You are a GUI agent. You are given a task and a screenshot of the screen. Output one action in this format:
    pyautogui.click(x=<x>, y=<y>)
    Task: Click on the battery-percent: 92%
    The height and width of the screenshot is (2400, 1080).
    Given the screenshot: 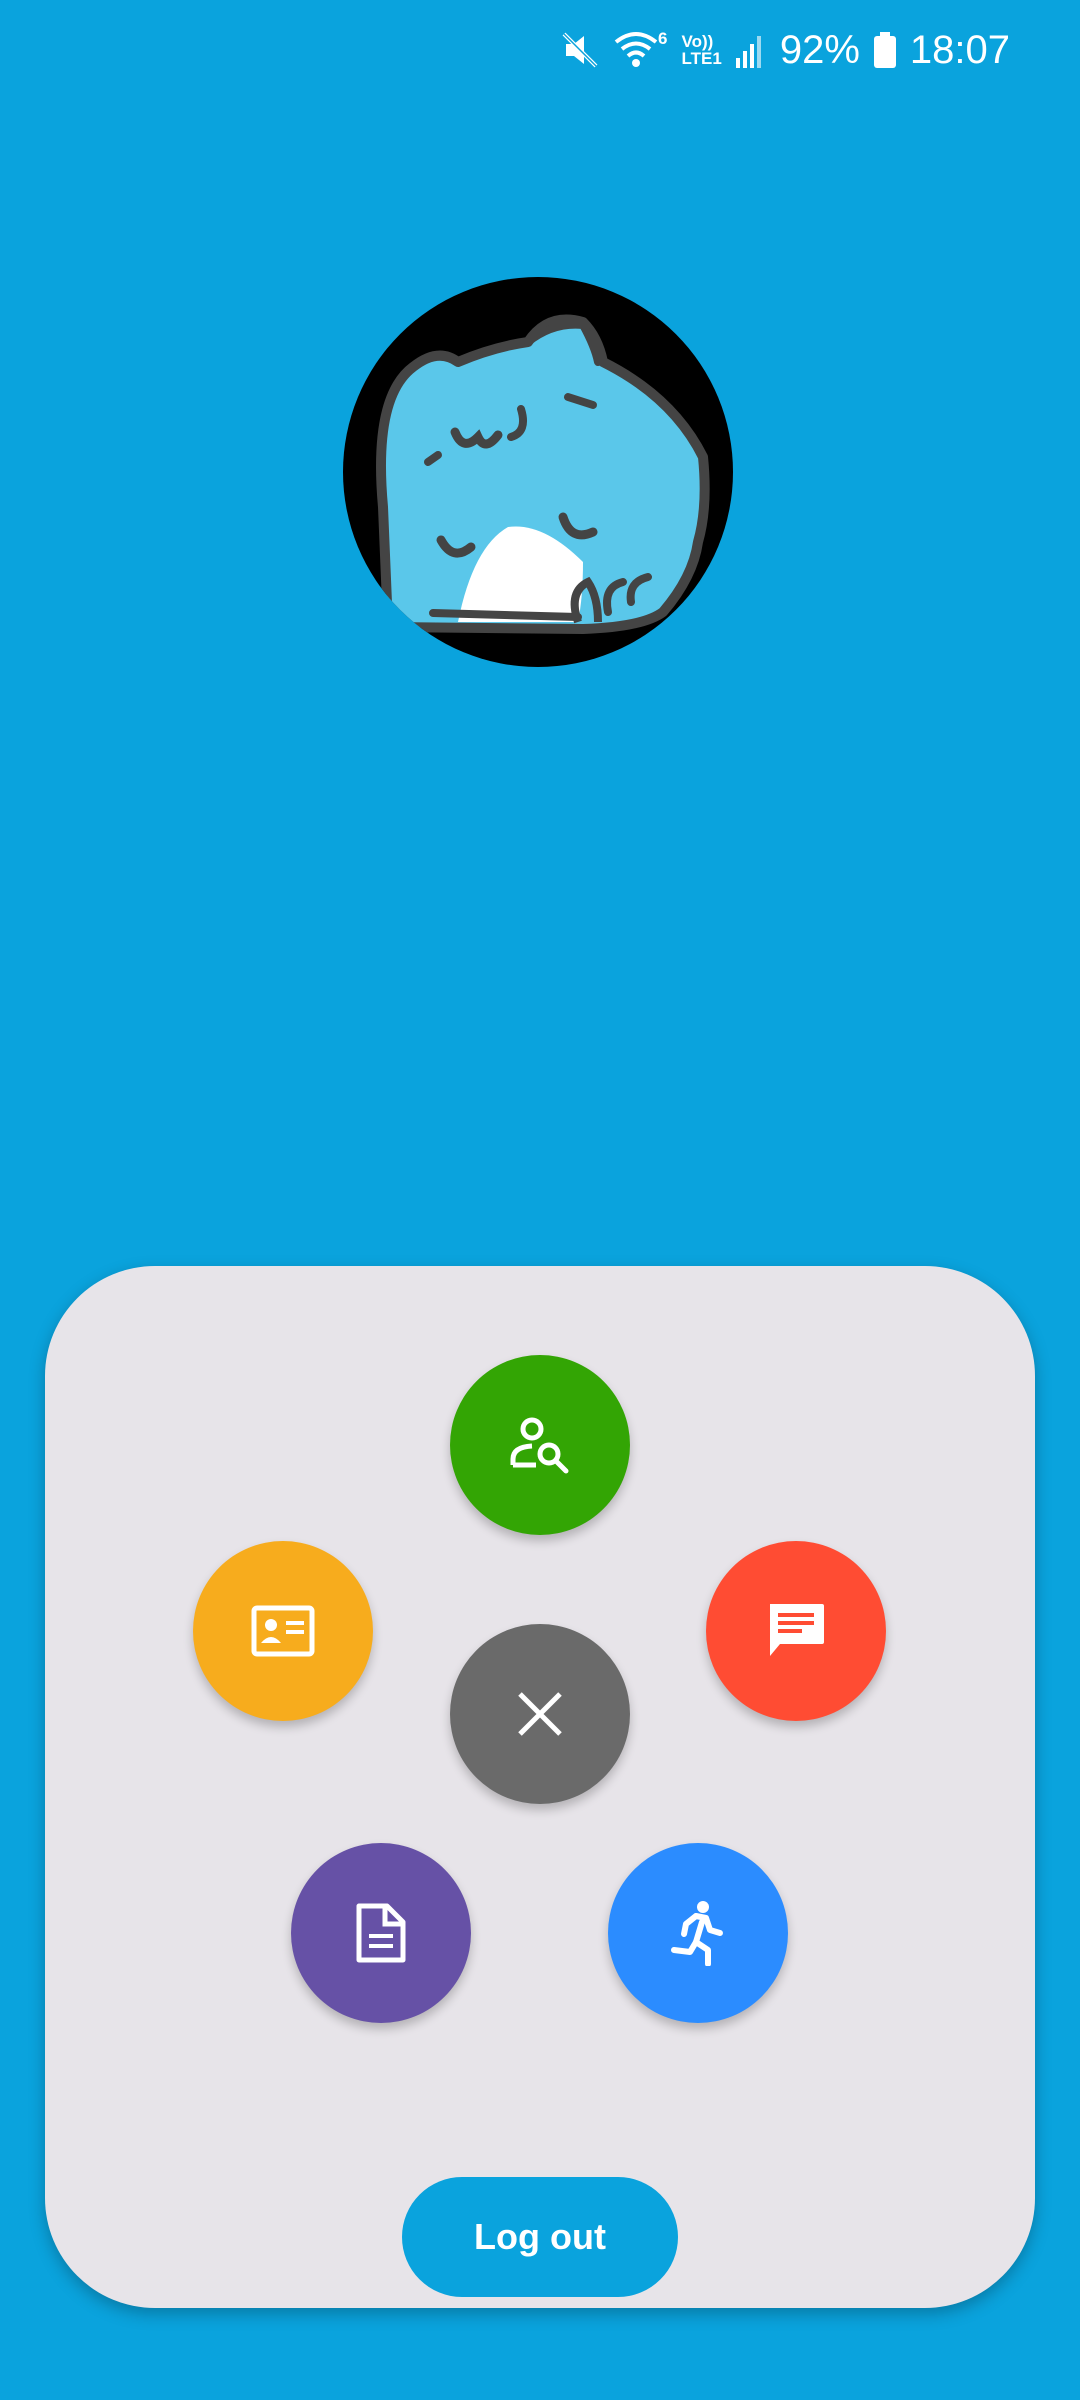 What is the action you would take?
    pyautogui.click(x=819, y=49)
    